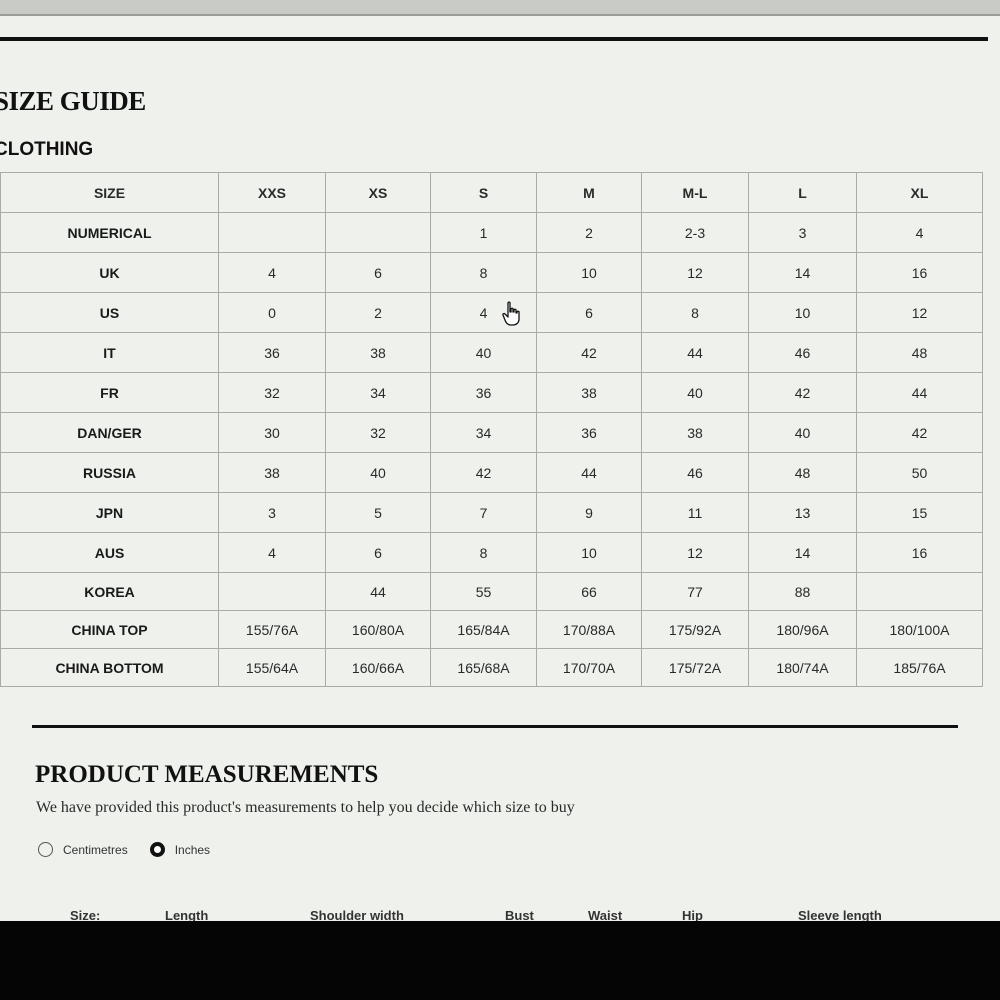  Describe the element at coordinates (483, 667) in the screenshot. I see `table-cell: 165/68A` at that location.